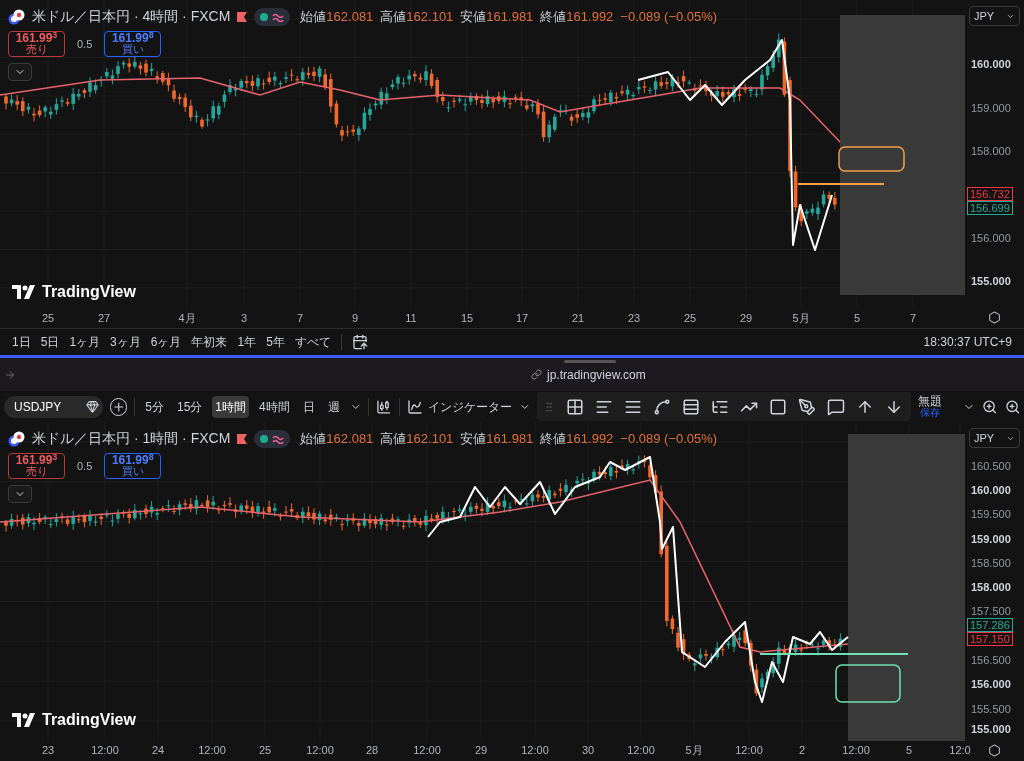 The height and width of the screenshot is (761, 1024). What do you see at coordinates (85, 342) in the screenshot?
I see `range-button: 1ヶ月` at bounding box center [85, 342].